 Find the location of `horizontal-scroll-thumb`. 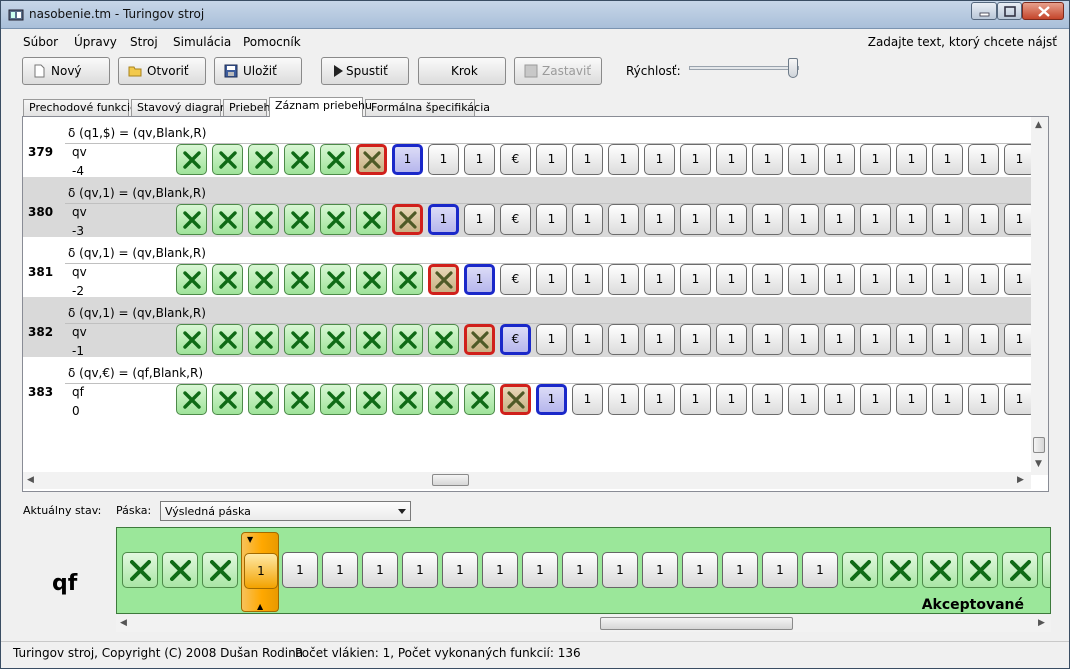

horizontal-scroll-thumb is located at coordinates (450, 480).